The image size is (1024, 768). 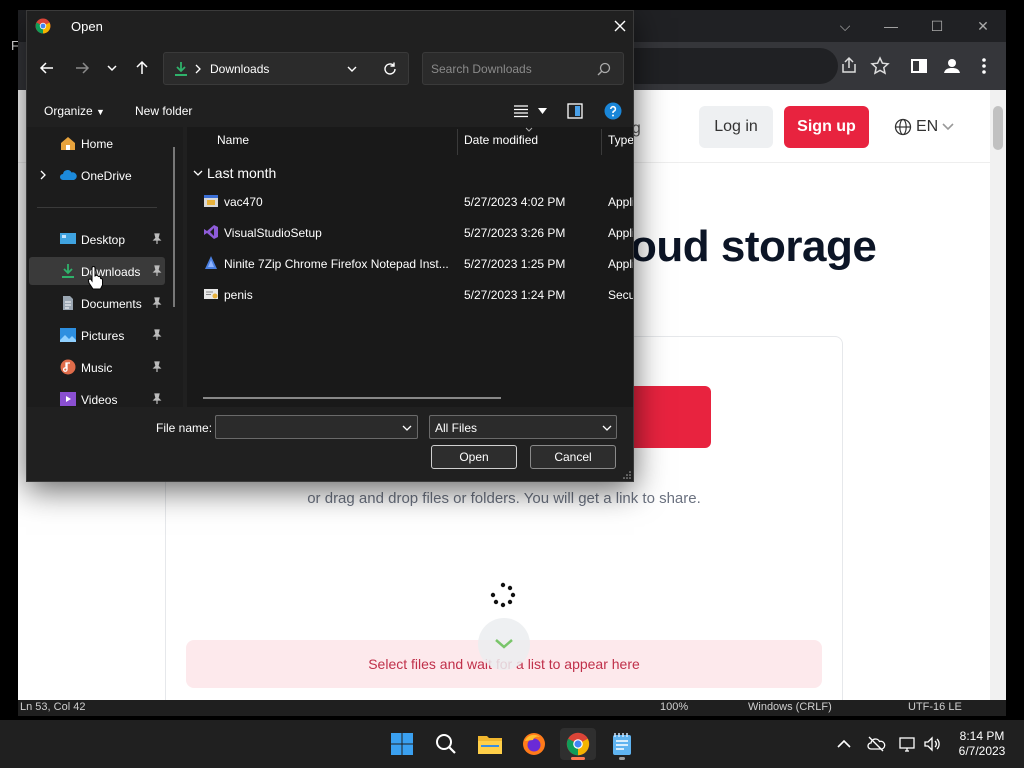 What do you see at coordinates (876, 744) in the screenshot?
I see `onedrive-offline-icon` at bounding box center [876, 744].